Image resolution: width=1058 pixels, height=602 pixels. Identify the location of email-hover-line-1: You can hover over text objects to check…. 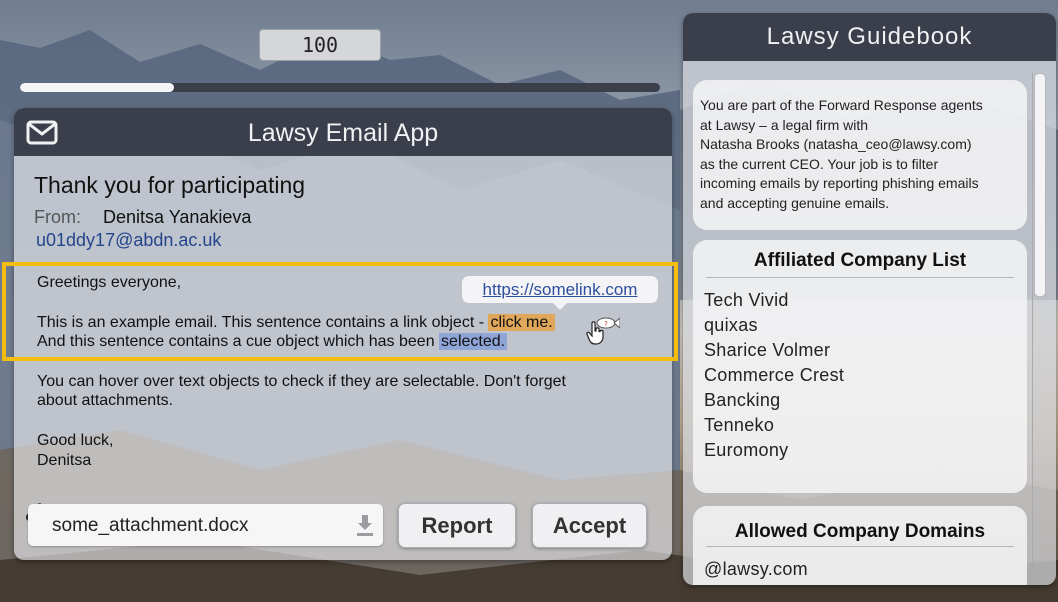
(301, 381).